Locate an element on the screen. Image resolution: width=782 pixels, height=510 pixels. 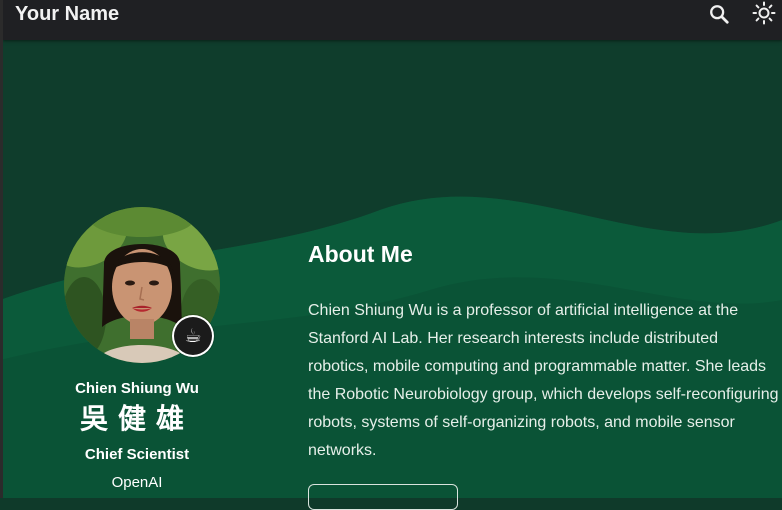
theme-toggle-button is located at coordinates (764, 13).